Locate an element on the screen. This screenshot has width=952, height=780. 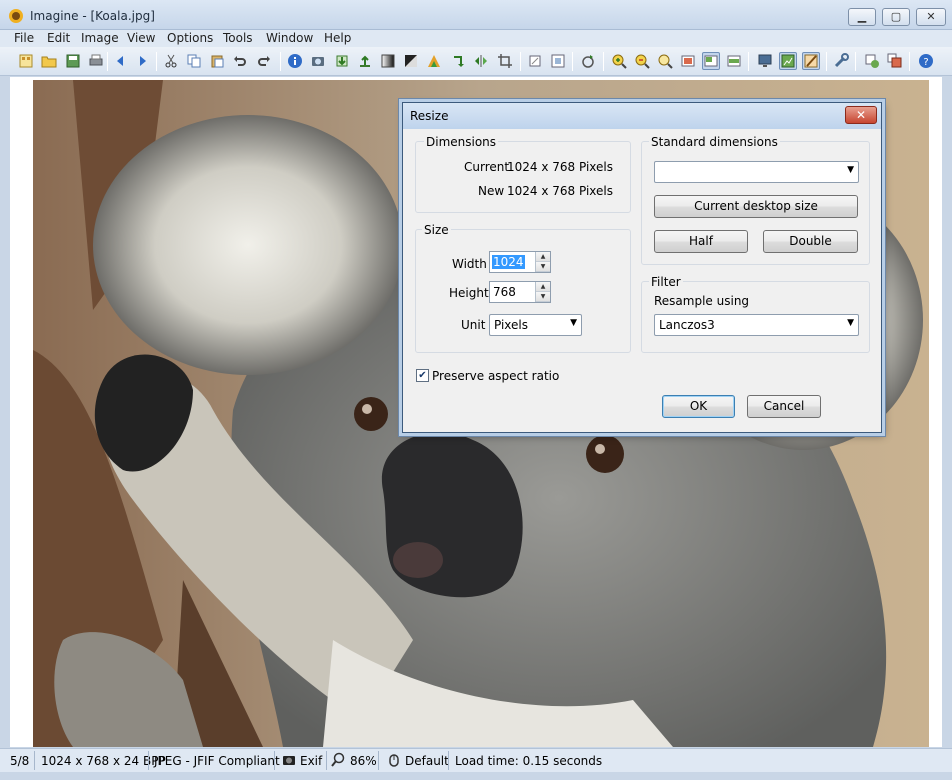
fit-width-icon is located at coordinates (734, 61).